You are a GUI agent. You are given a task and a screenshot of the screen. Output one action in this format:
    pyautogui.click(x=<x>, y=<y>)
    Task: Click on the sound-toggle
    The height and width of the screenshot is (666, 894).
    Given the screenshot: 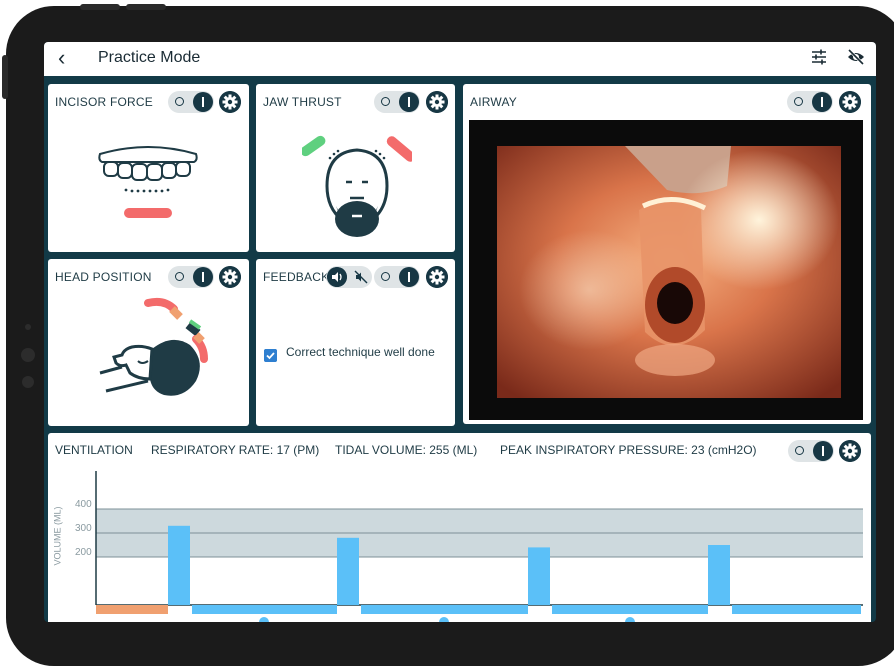 What is the action you would take?
    pyautogui.click(x=349, y=277)
    